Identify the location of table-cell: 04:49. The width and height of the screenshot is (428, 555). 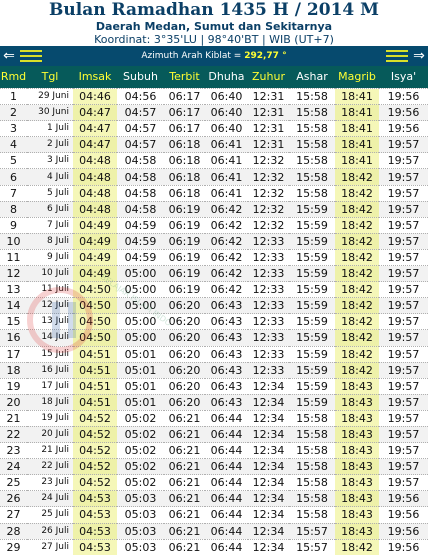
(95, 257).